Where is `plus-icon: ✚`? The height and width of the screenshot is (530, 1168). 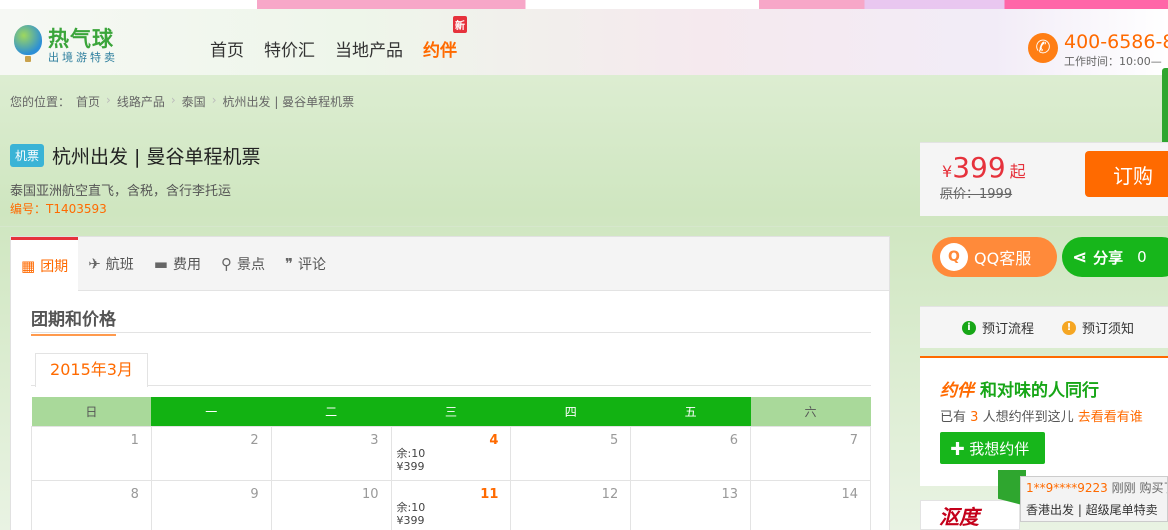
plus-icon: ✚ is located at coordinates (958, 449).